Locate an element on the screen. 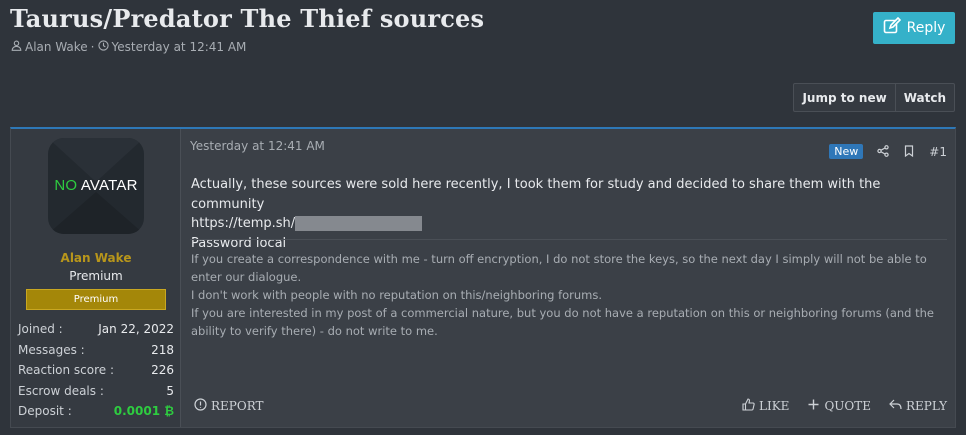 This screenshot has width=966, height=435. quote-button: QUOTE is located at coordinates (839, 406).